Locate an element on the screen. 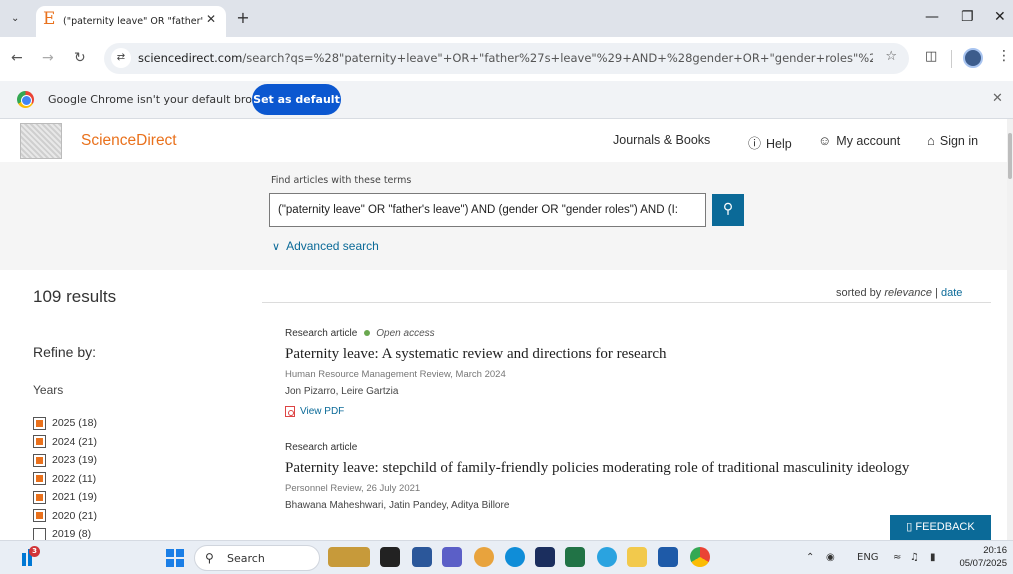 Image resolution: width=1013 pixels, height=574 pixels. chrome-taskbar-icon is located at coordinates (700, 557).